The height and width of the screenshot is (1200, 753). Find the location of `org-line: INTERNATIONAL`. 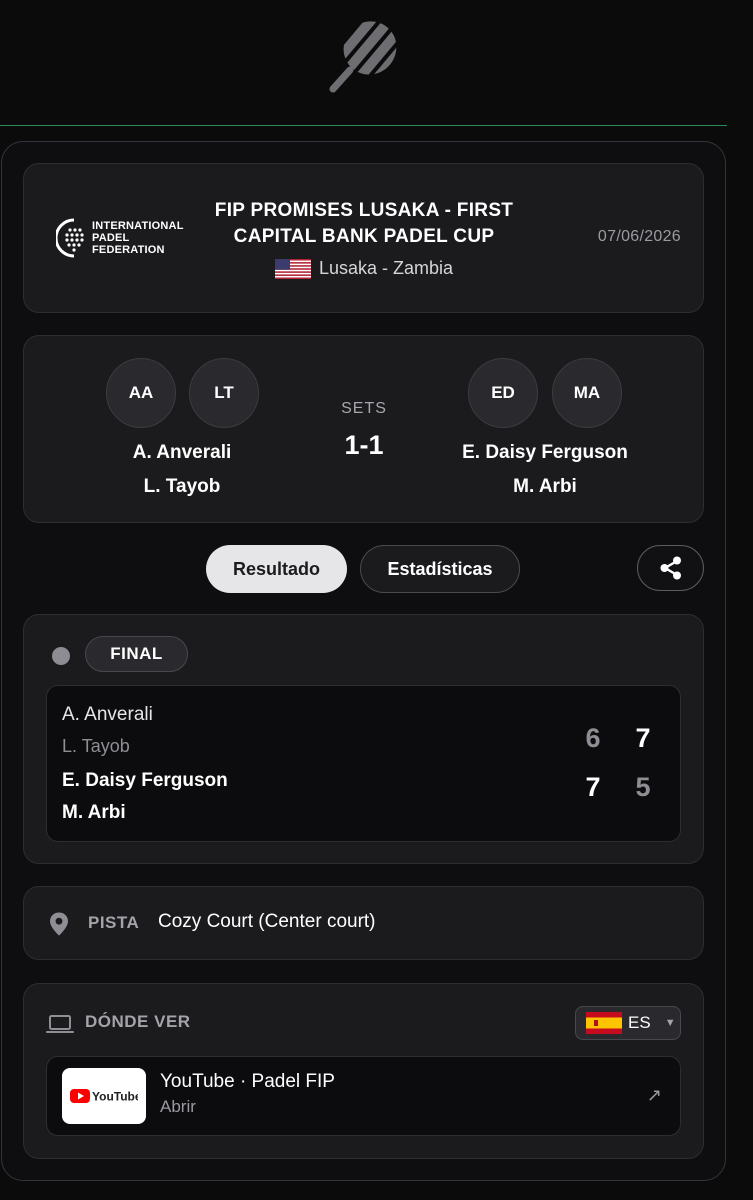

org-line: INTERNATIONAL is located at coordinates (138, 226).